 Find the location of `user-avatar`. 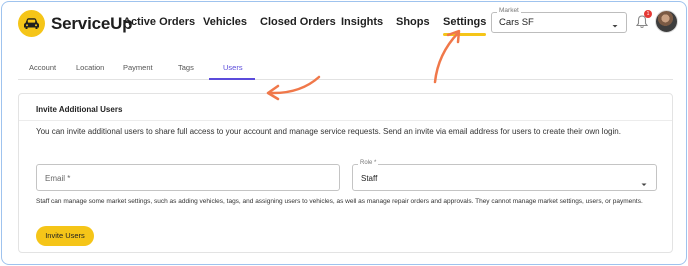

user-avatar is located at coordinates (666, 21).